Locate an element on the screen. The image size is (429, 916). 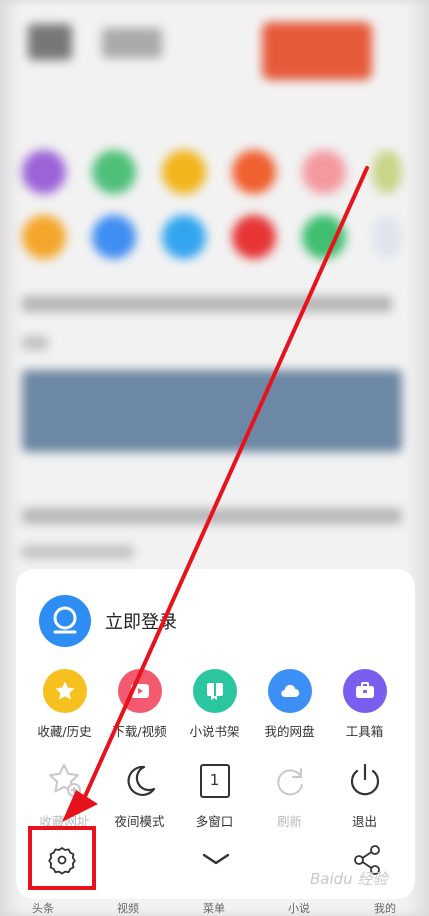
night-mode-label: 夜间模式 is located at coordinates (139, 821).